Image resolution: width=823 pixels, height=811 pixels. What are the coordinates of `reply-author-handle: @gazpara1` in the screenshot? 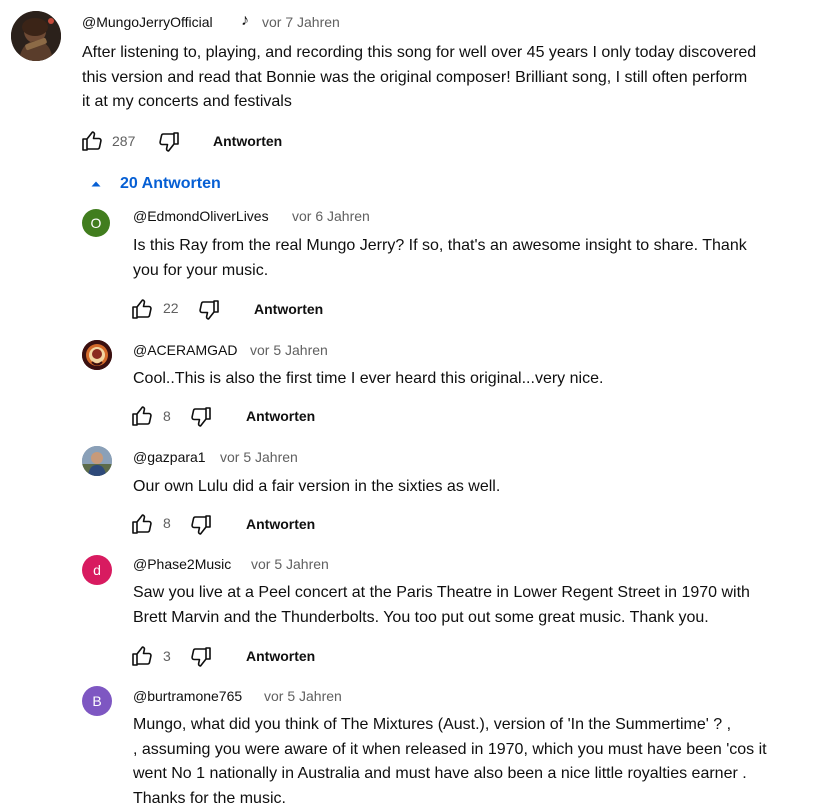 It's located at (169, 457).